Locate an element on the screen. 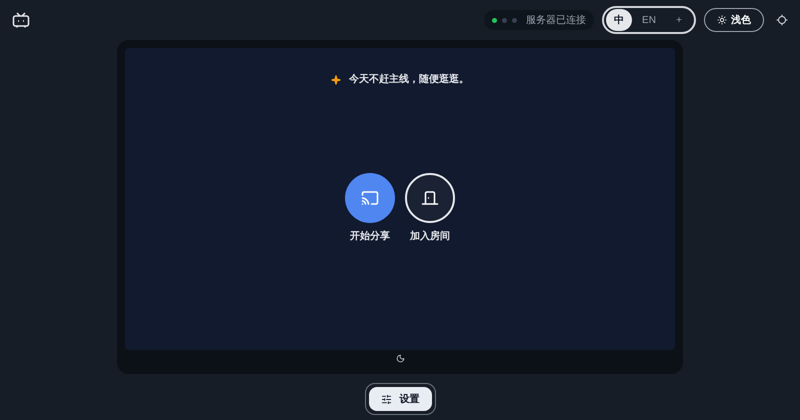 This screenshot has height=420, width=800. door-icon is located at coordinates (430, 198).